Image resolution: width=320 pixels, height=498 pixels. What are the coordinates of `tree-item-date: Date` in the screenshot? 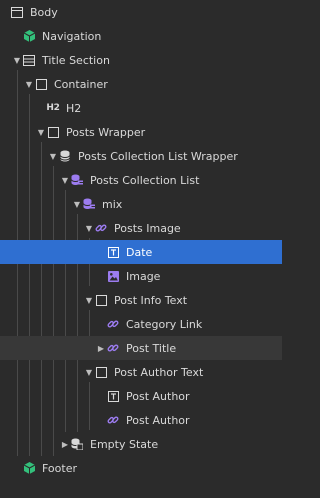 It's located at (141, 252).